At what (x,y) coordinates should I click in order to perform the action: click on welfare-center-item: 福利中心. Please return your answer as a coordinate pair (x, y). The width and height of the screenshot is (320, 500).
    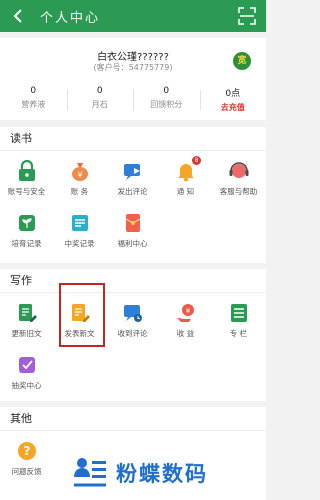
    Looking at the image, I should click on (132, 229).